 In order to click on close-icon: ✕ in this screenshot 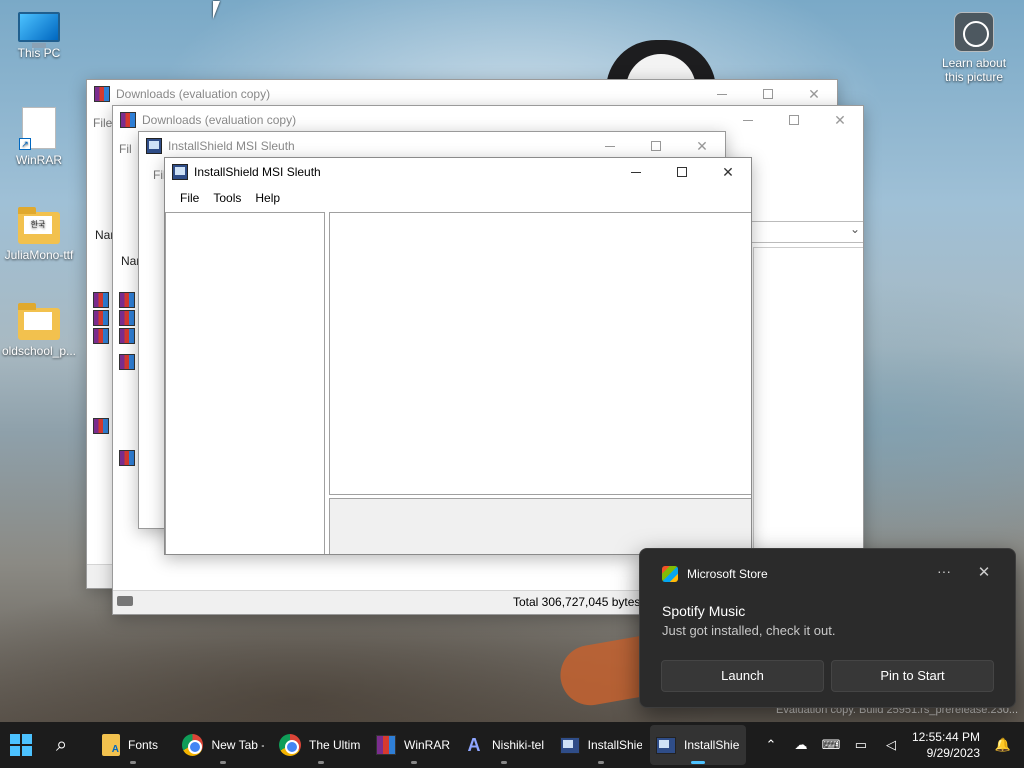, I will do `click(984, 574)`.